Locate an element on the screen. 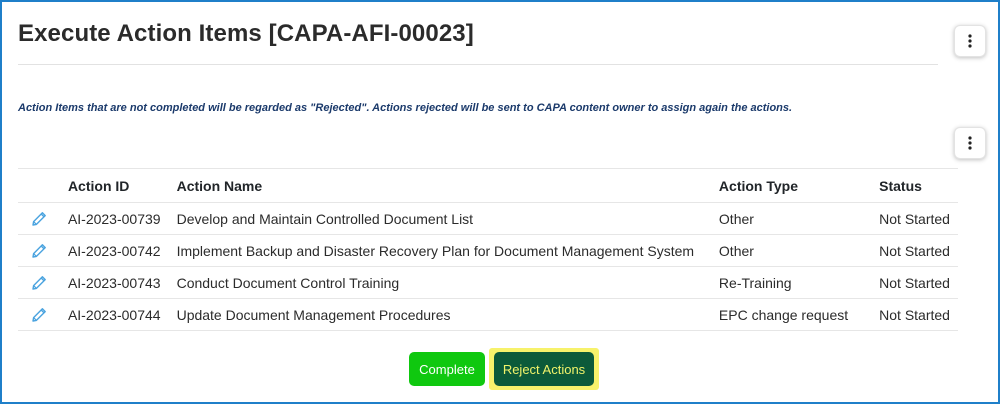 The height and width of the screenshot is (404, 1000). column-header-action-type: Action Type is located at coordinates (791, 185).